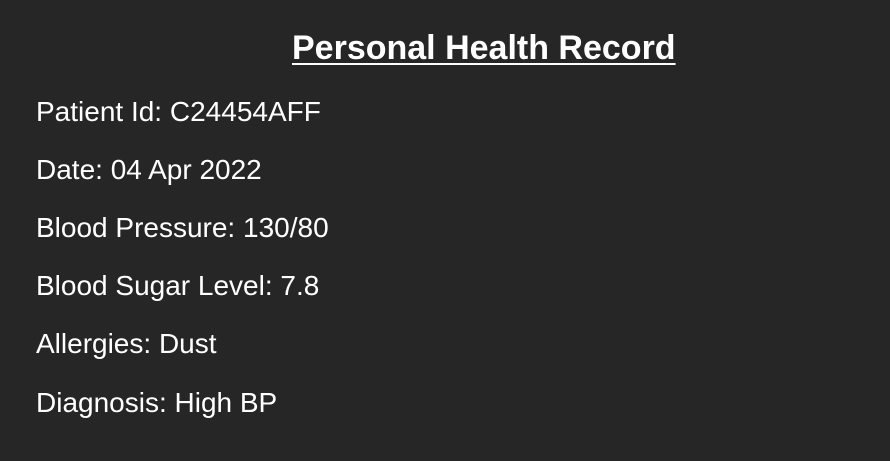  What do you see at coordinates (69, 169) in the screenshot?
I see `field-label: Date:` at bounding box center [69, 169].